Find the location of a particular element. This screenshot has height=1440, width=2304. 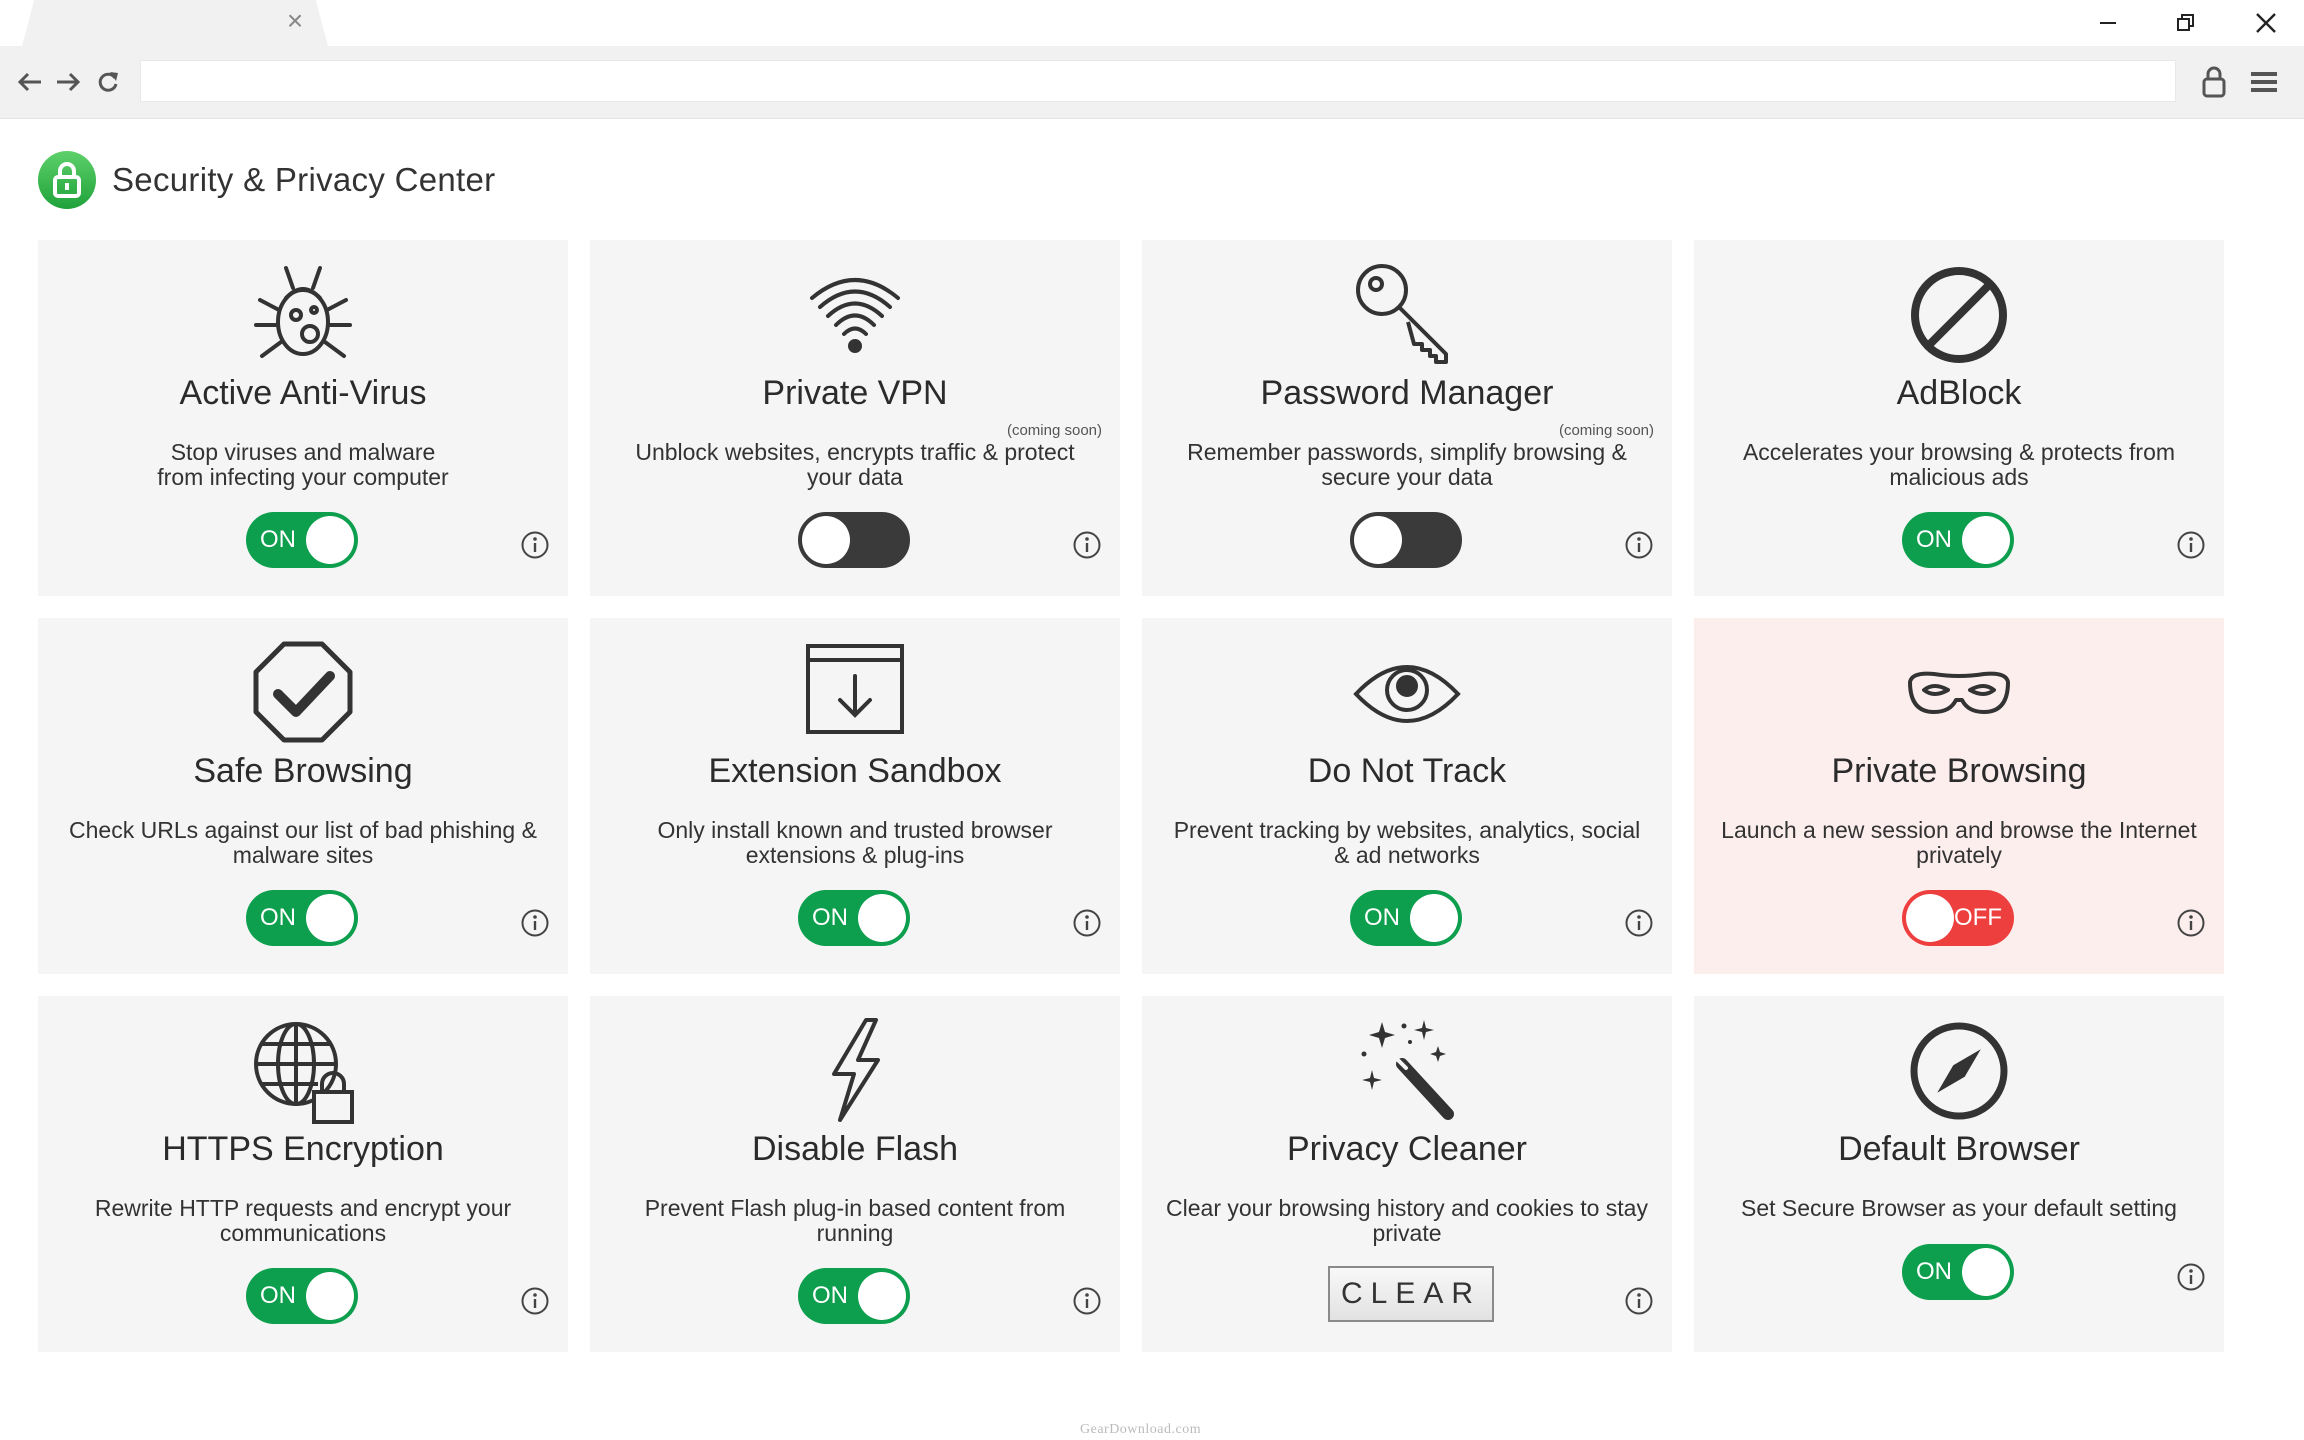

globe-lock-icon is located at coordinates (303, 1071).